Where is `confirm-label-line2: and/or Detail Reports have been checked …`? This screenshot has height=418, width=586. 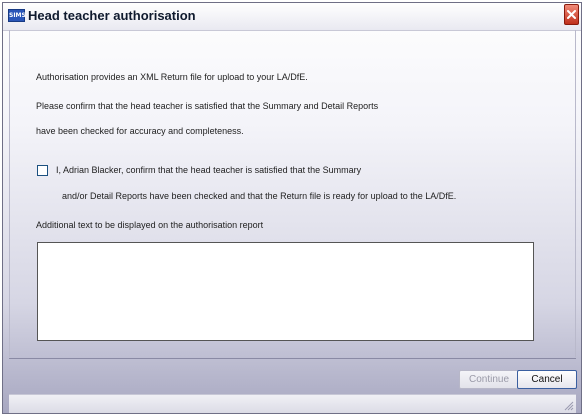
confirm-label-line2: and/or Detail Reports have been checked … is located at coordinates (259, 196).